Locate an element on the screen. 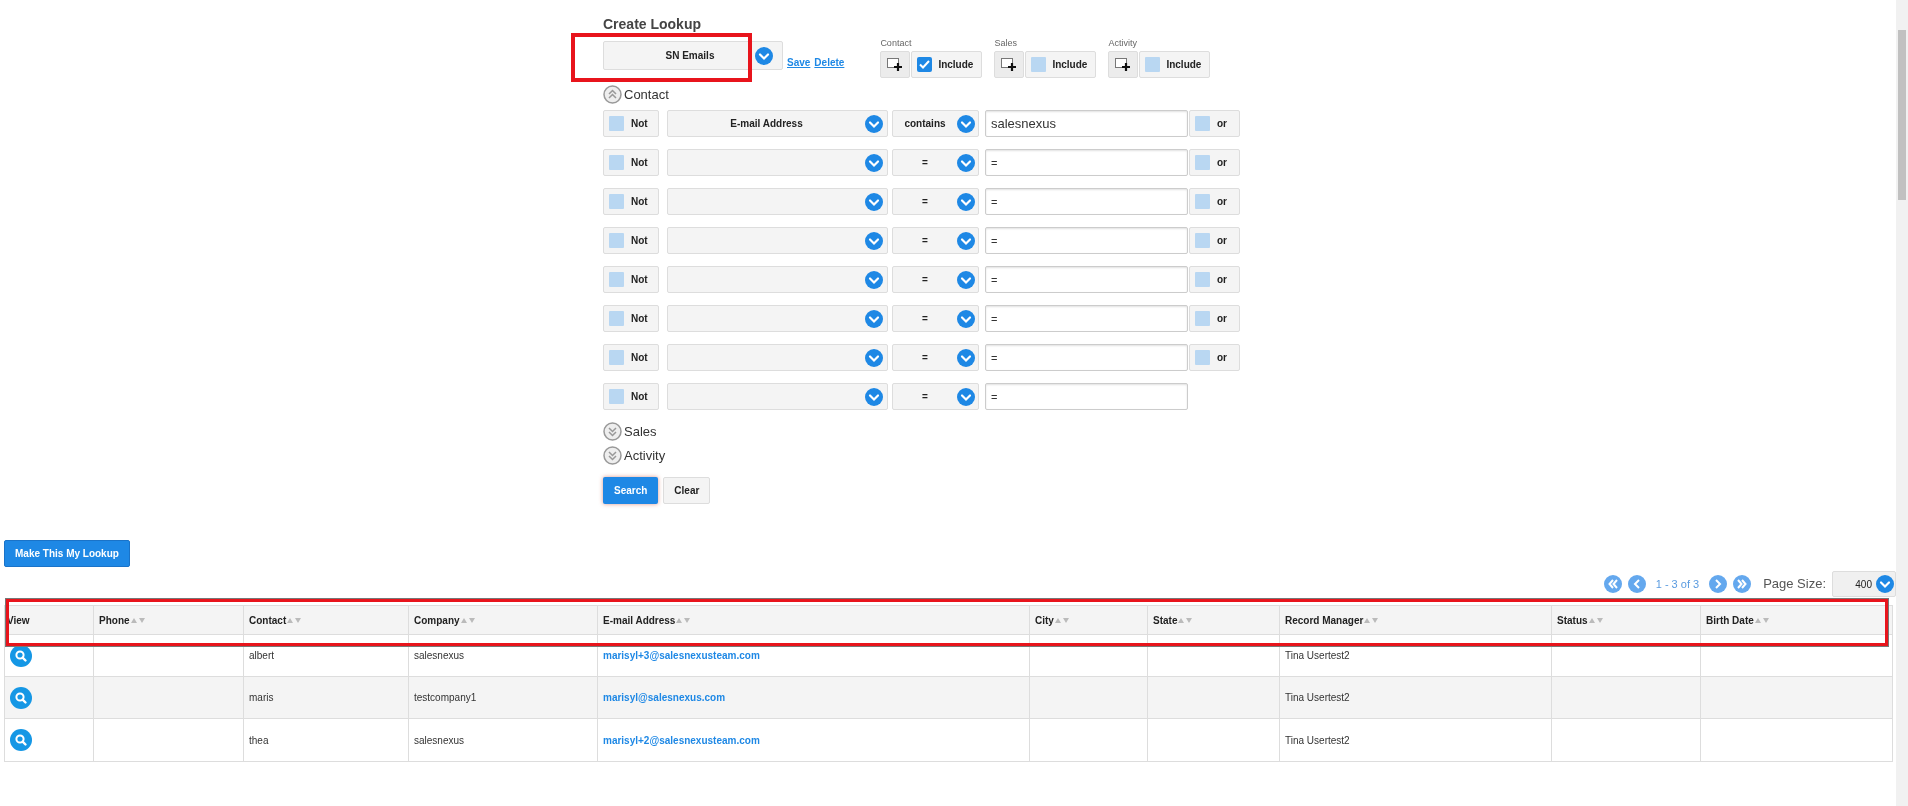  column-header: Contact is located at coordinates (326, 620).